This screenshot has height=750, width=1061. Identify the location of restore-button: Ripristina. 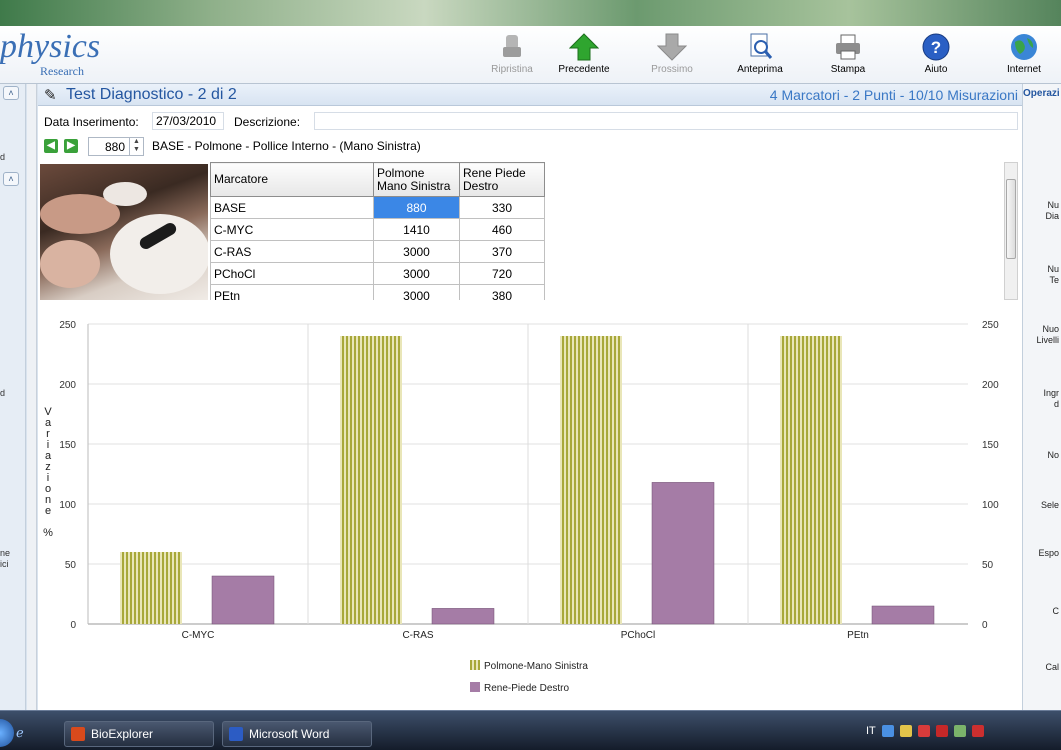
(512, 56).